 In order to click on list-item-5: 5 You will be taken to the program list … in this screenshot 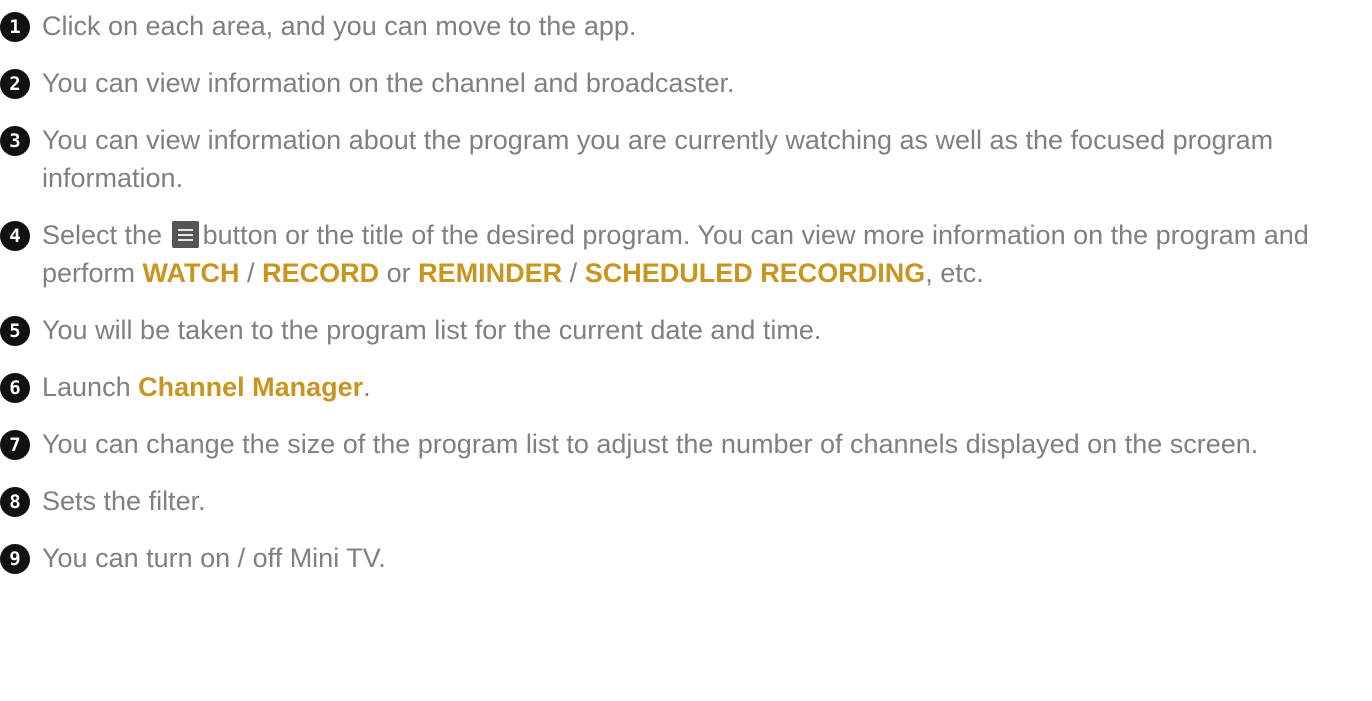, I will do `click(686, 330)`.